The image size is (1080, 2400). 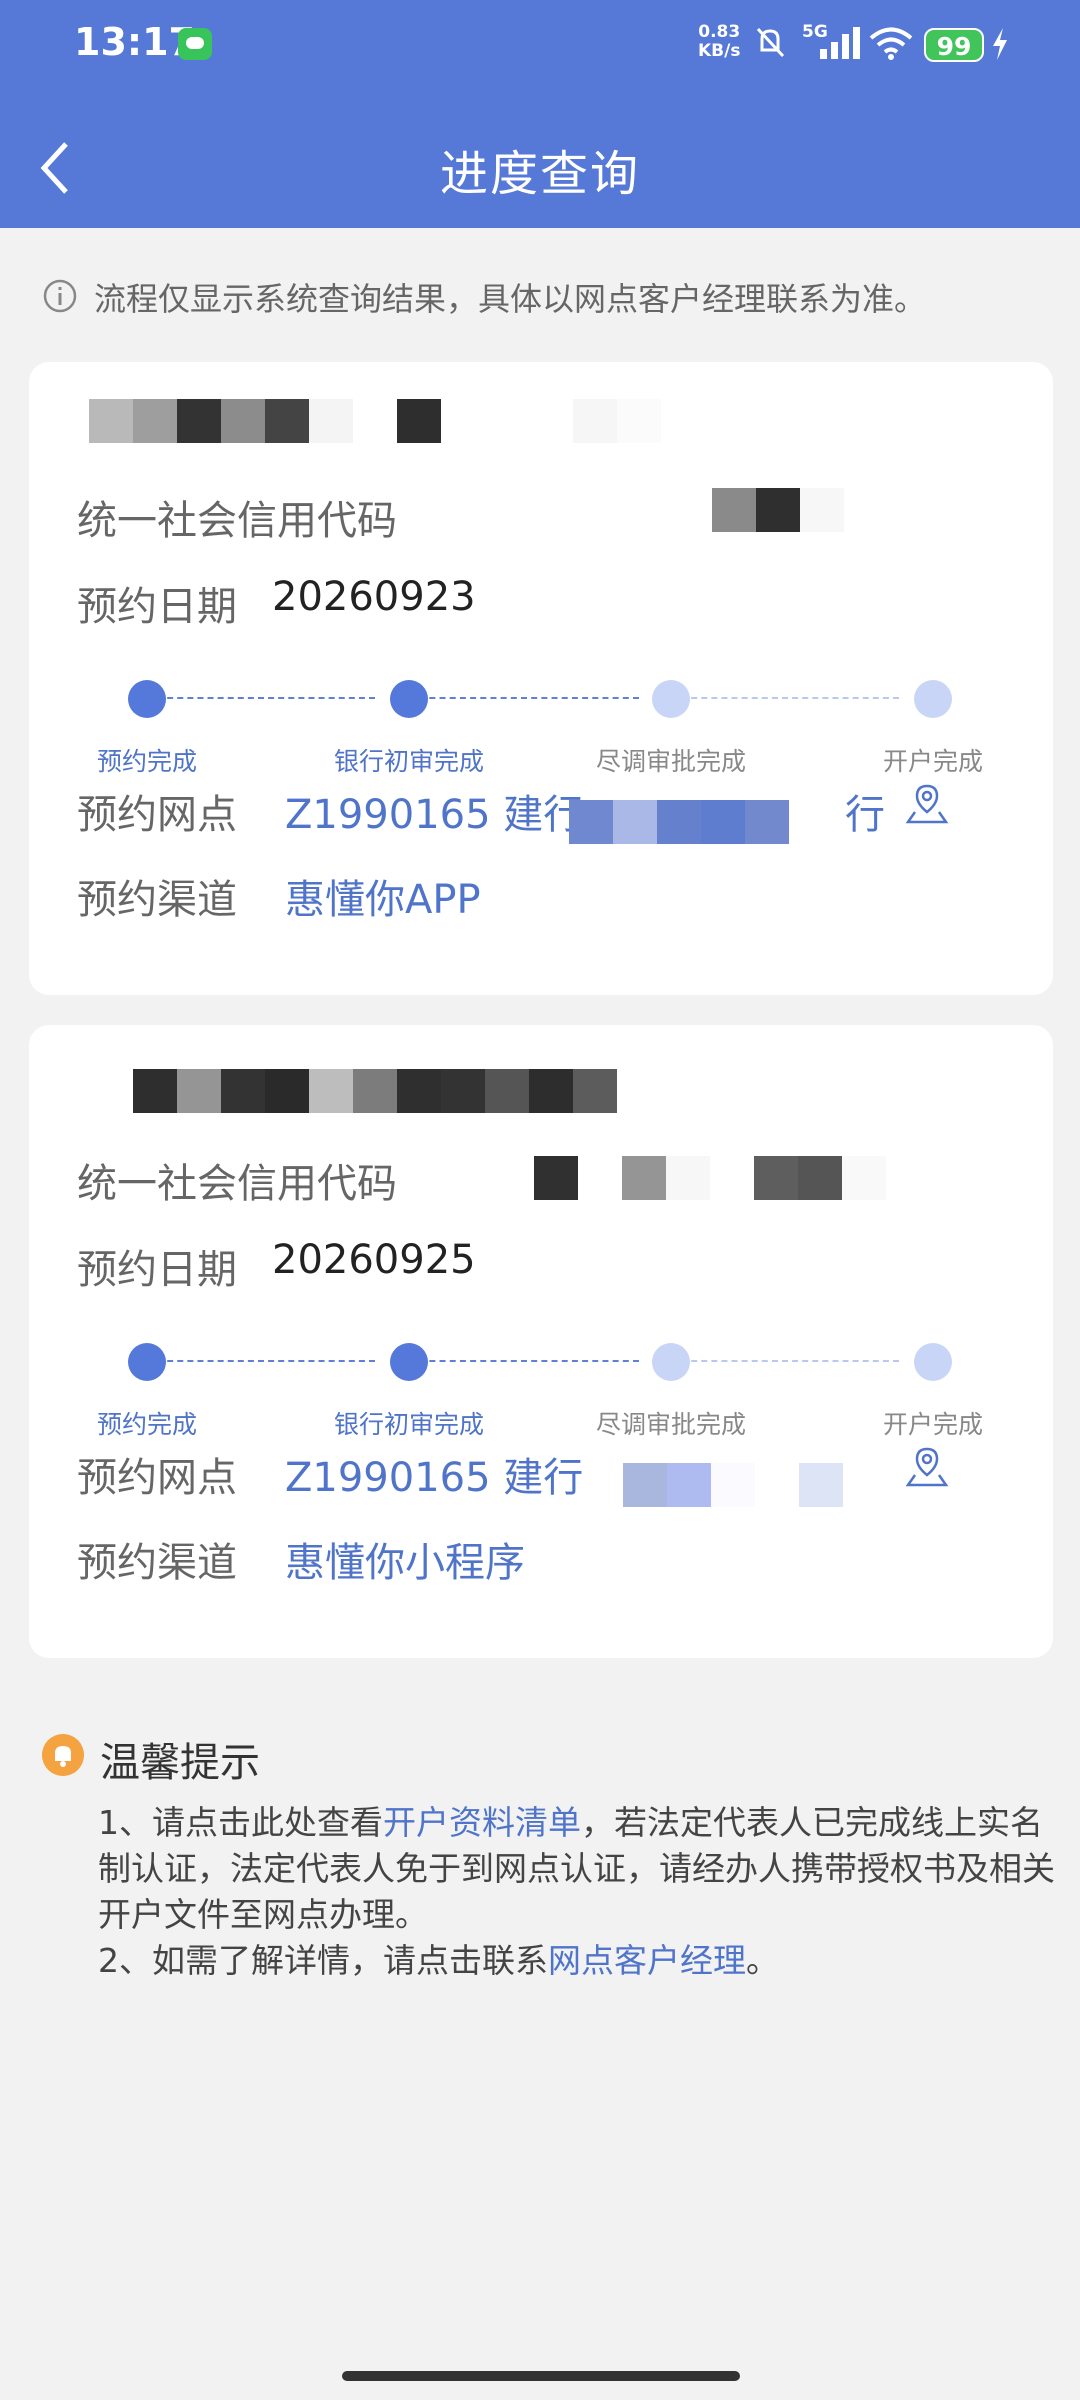 What do you see at coordinates (891, 43) in the screenshot?
I see `wifi-icon` at bounding box center [891, 43].